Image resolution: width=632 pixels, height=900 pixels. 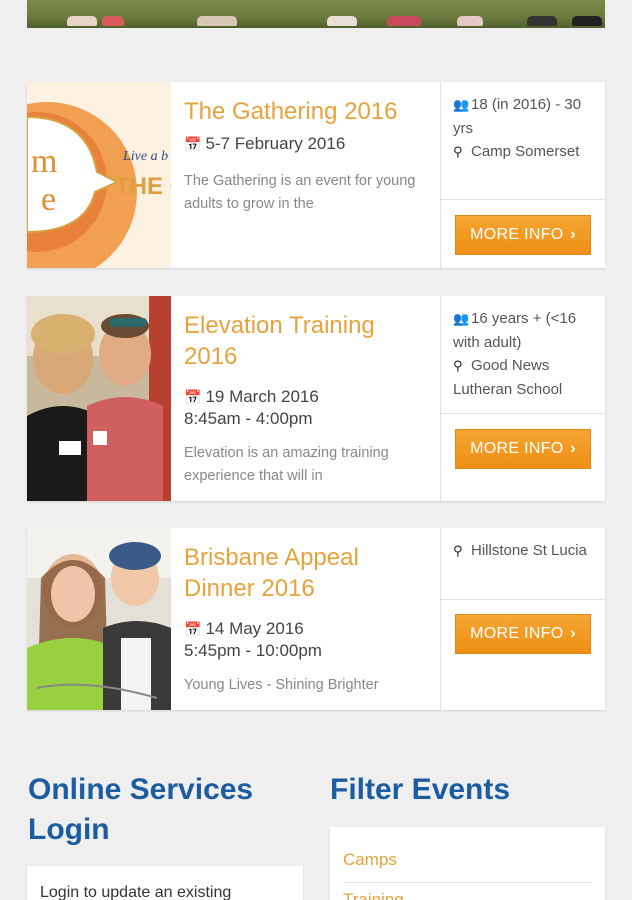 What do you see at coordinates (306, 341) in the screenshot?
I see `event-title: Elevation Training 2016` at bounding box center [306, 341].